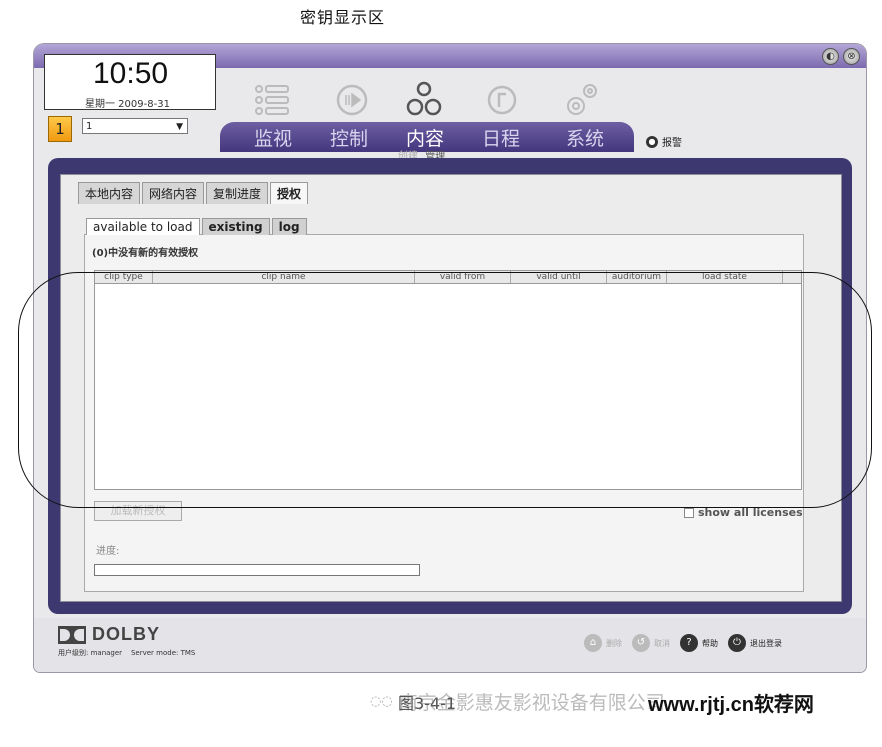 This screenshot has width=882, height=747. Describe the element at coordinates (841, 56) in the screenshot. I see `window-controls: ◐ ⊗` at that location.